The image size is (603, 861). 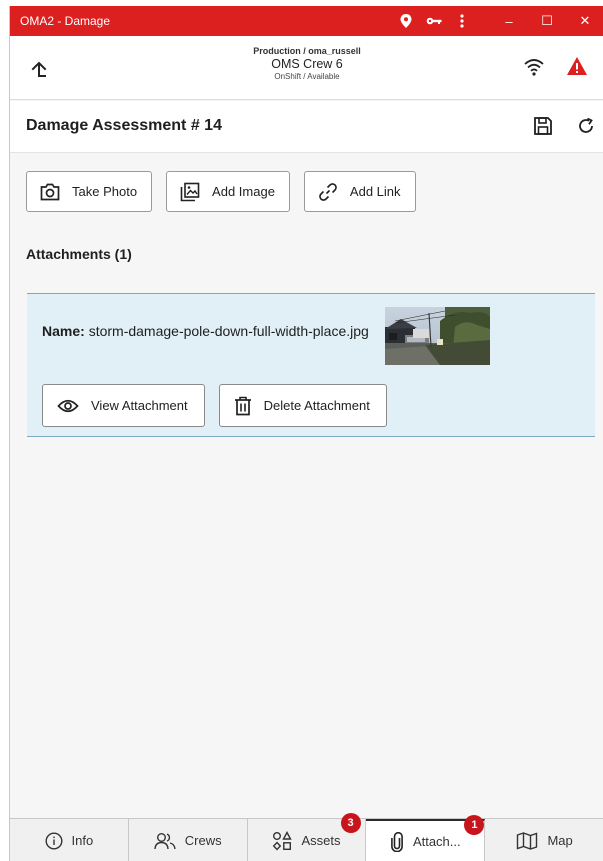 What do you see at coordinates (203, 840) in the screenshot?
I see `tab-crews-label: Crews` at bounding box center [203, 840].